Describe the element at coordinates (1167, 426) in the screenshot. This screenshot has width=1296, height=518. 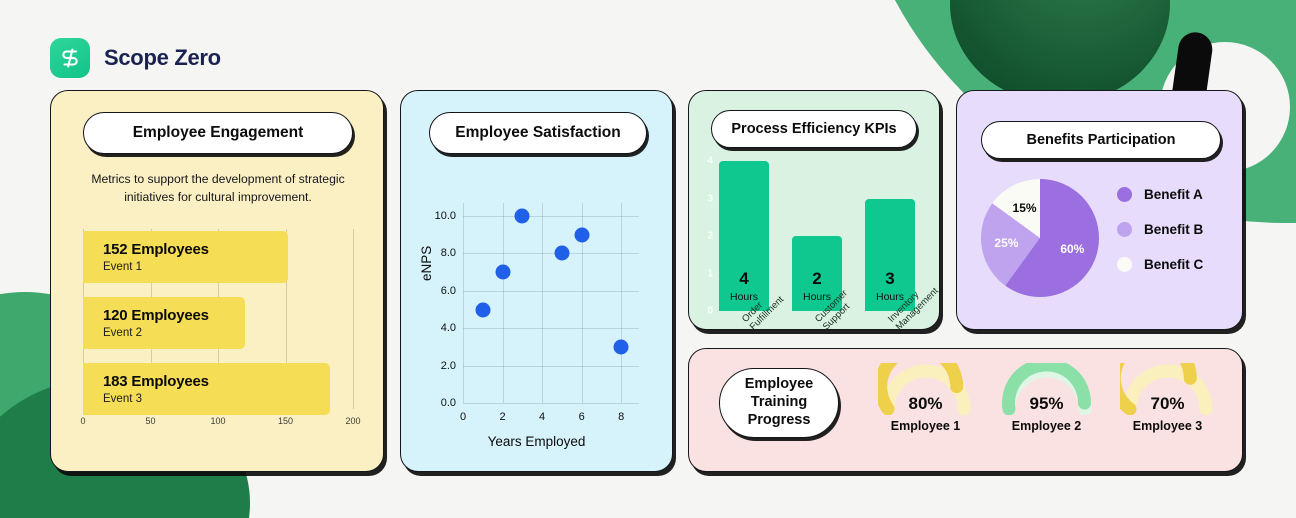
I see `gauge-category-label: Employee 3` at that location.